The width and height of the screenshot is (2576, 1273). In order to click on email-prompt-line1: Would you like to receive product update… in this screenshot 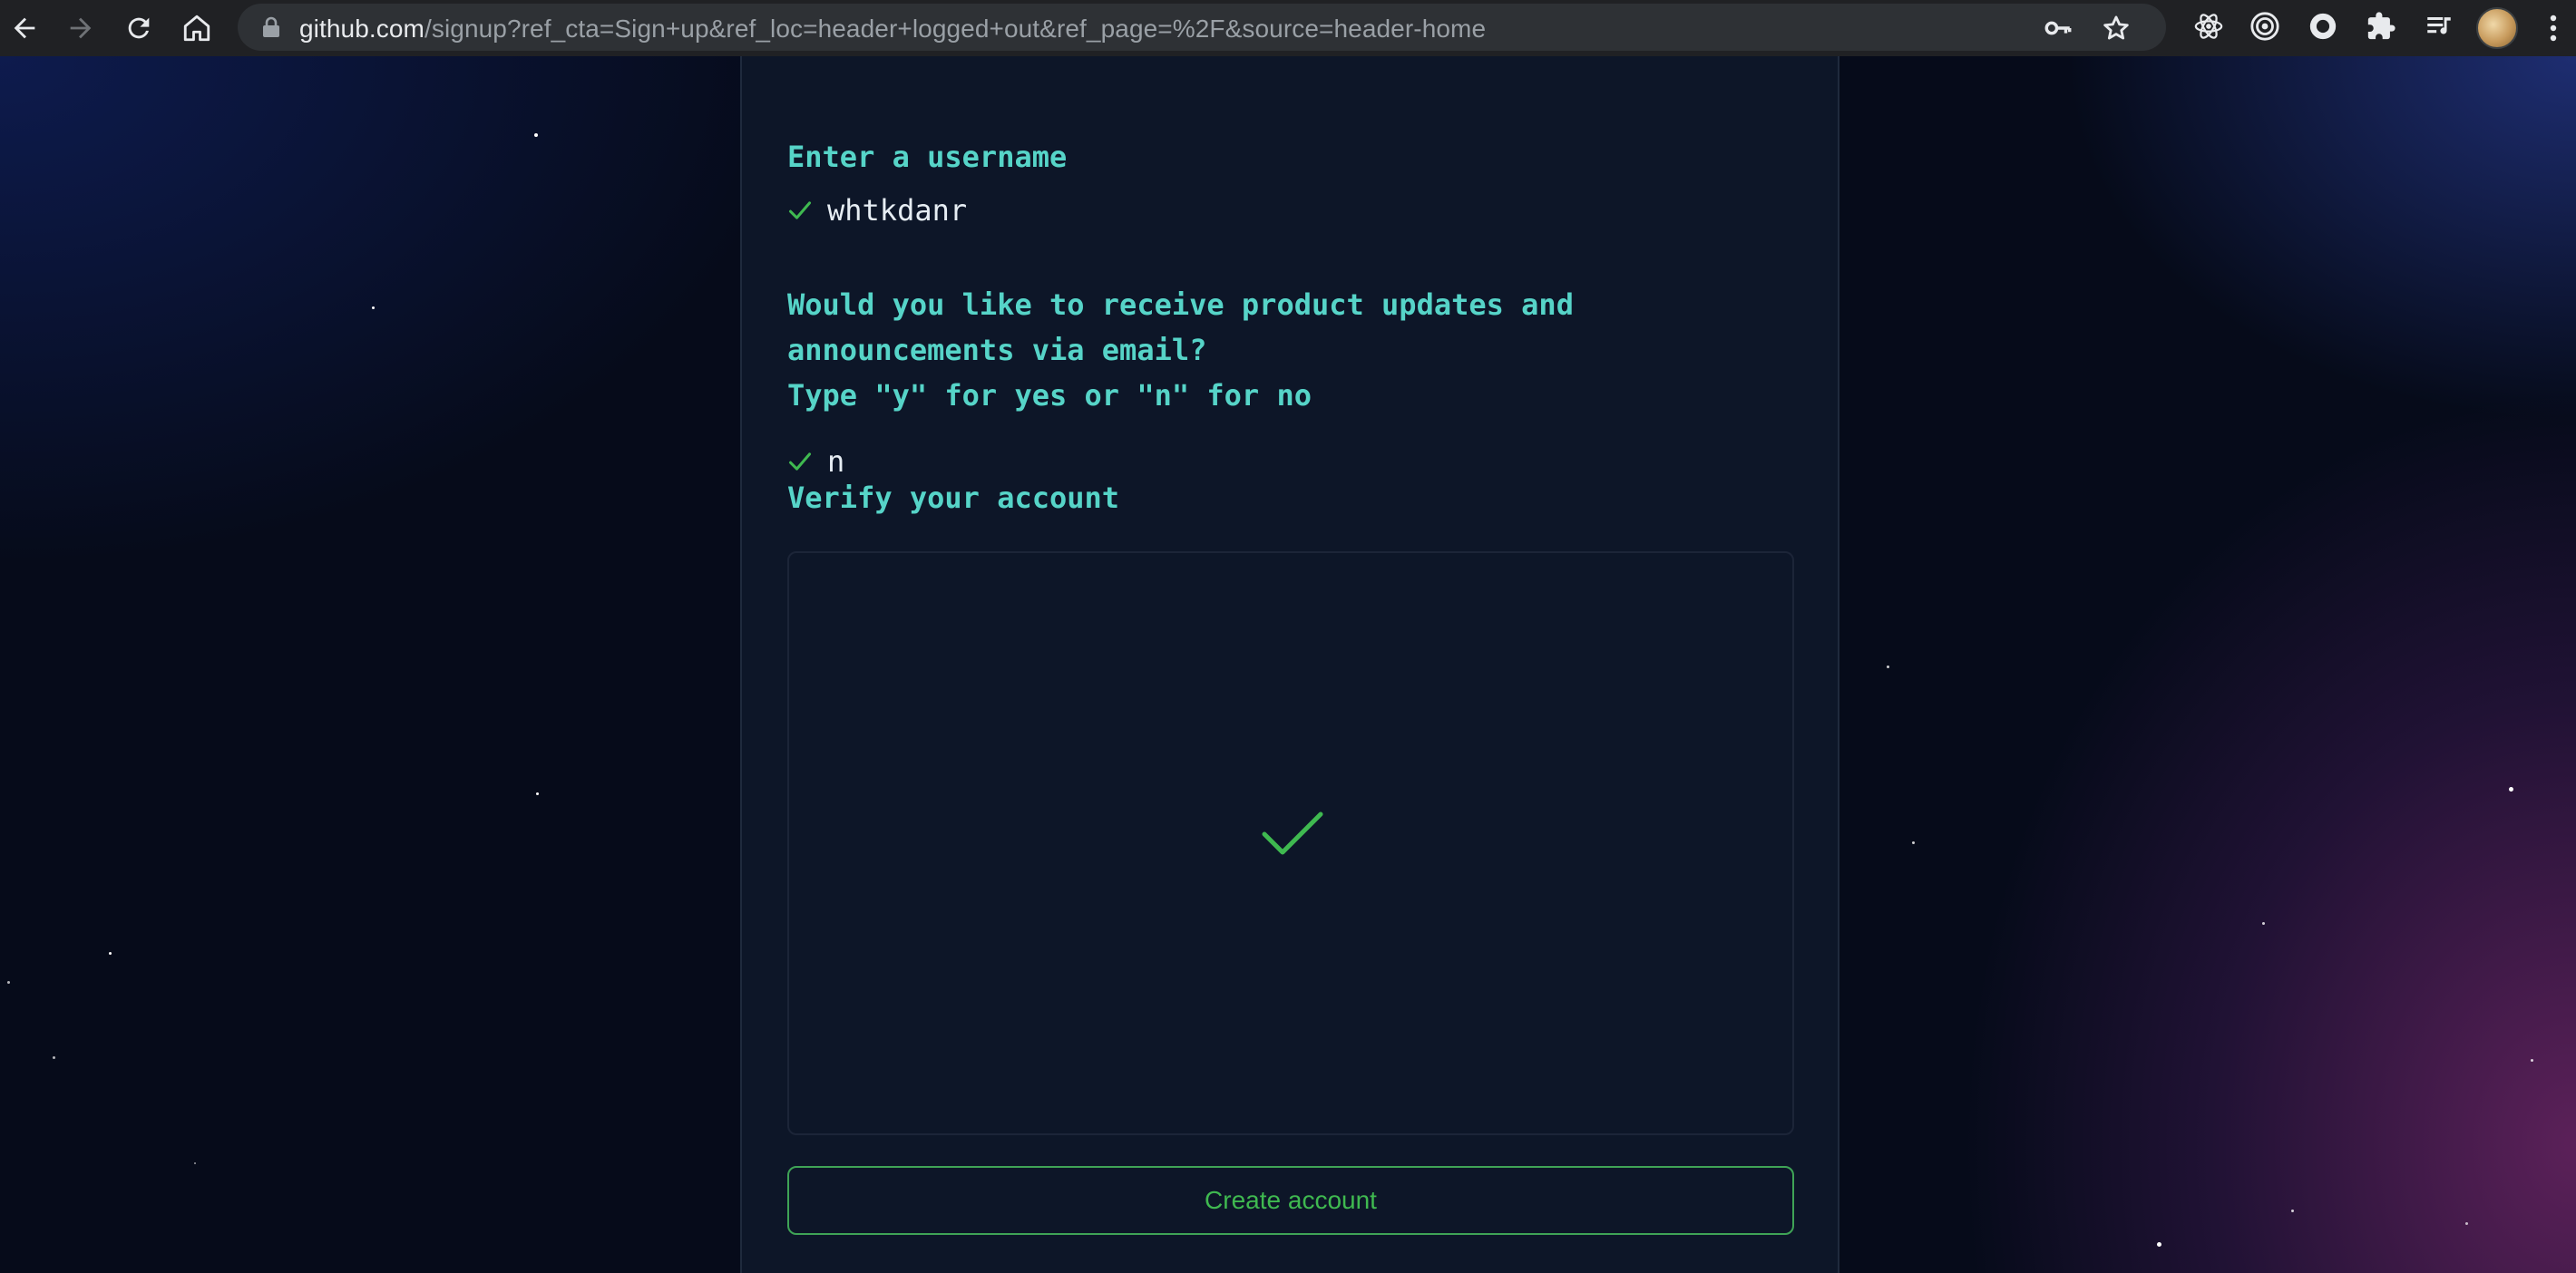, I will do `click(1180, 304)`.